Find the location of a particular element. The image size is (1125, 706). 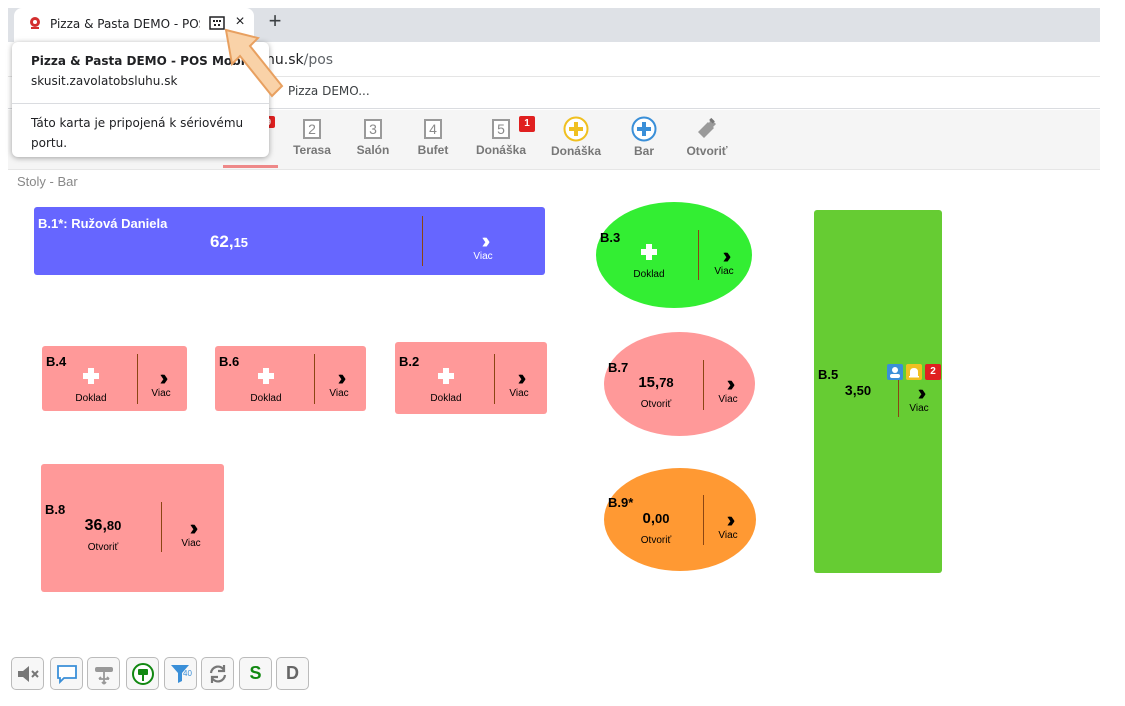

refresh-icon is located at coordinates (217, 674).